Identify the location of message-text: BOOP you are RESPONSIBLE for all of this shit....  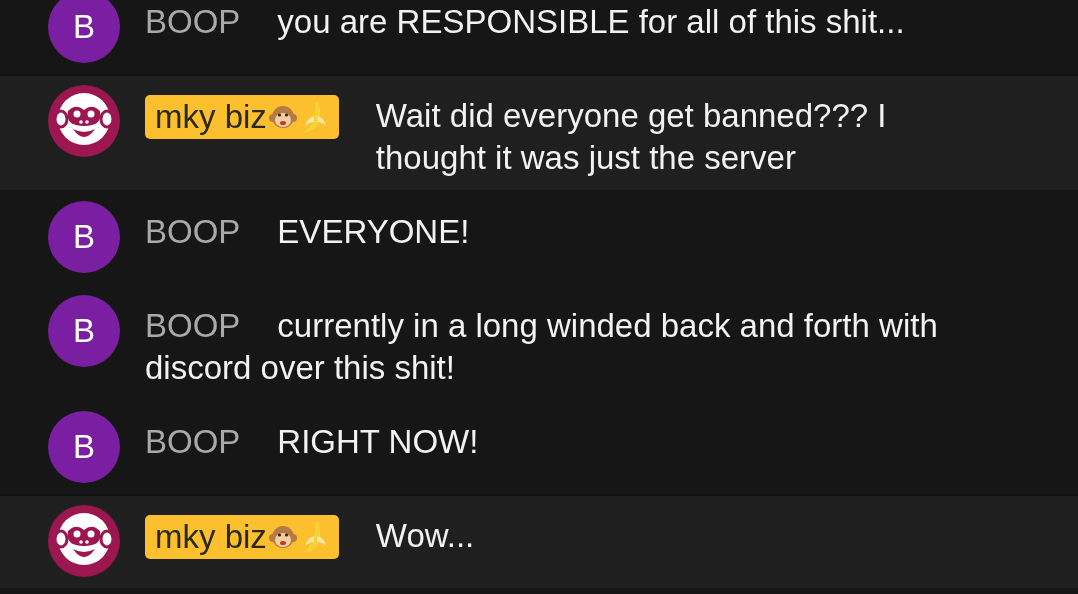
(525, 22).